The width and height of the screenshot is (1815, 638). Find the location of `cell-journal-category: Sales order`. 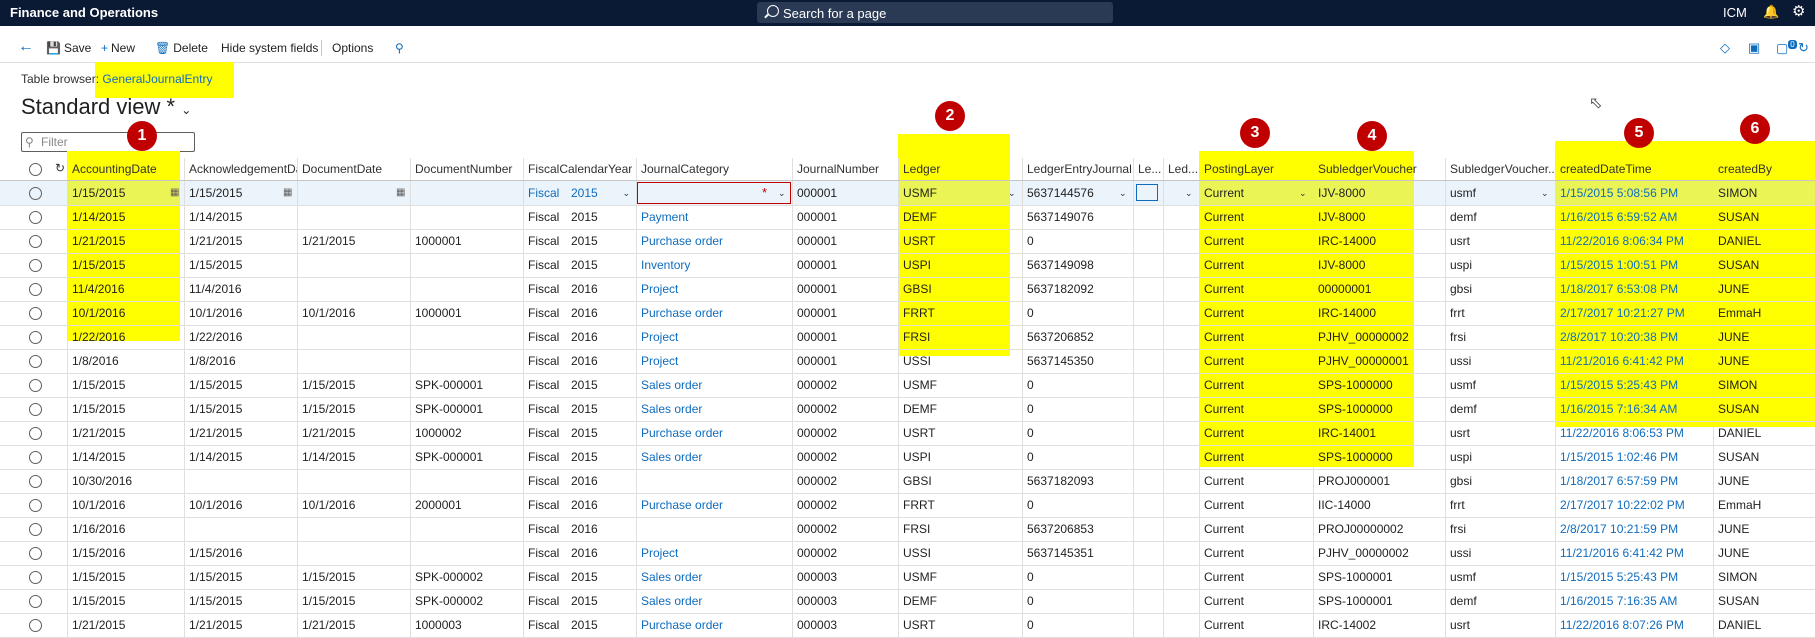

cell-journal-category: Sales order is located at coordinates (714, 601).